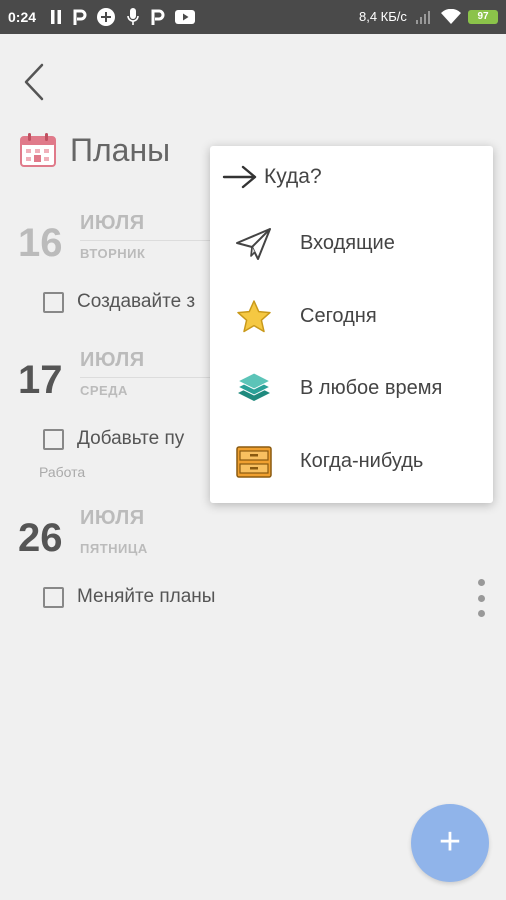  I want to click on more-options-button, so click(481, 598).